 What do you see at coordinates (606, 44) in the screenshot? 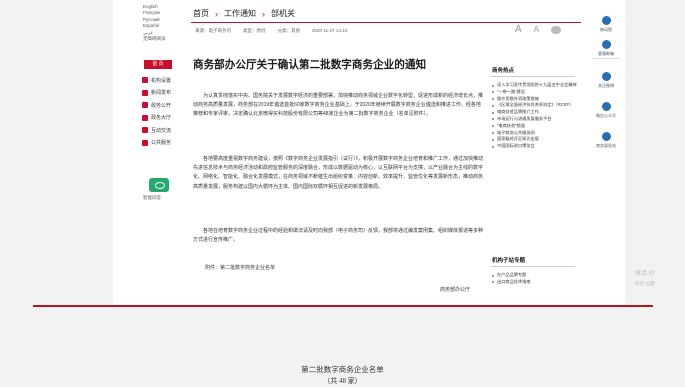
I see `mail-icon` at bounding box center [606, 44].